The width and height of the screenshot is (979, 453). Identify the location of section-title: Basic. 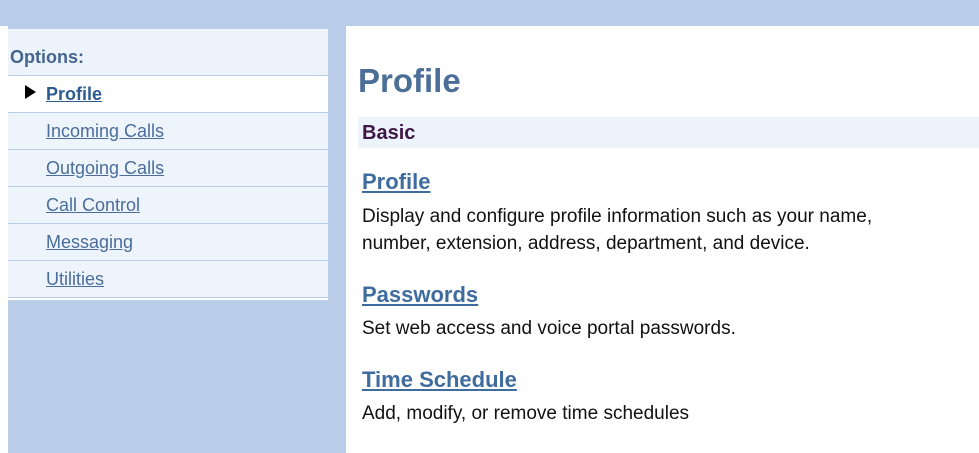
(389, 133).